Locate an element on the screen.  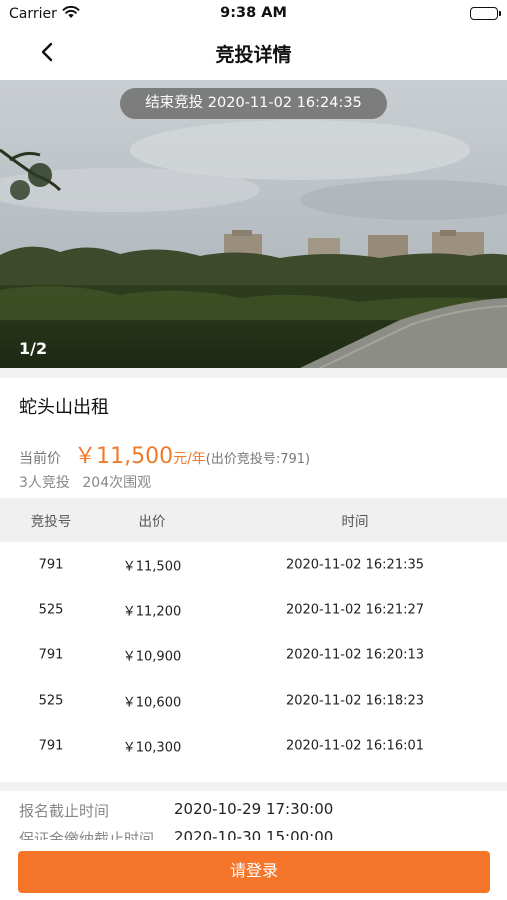
column-header-time: 时间 is located at coordinates (355, 522).